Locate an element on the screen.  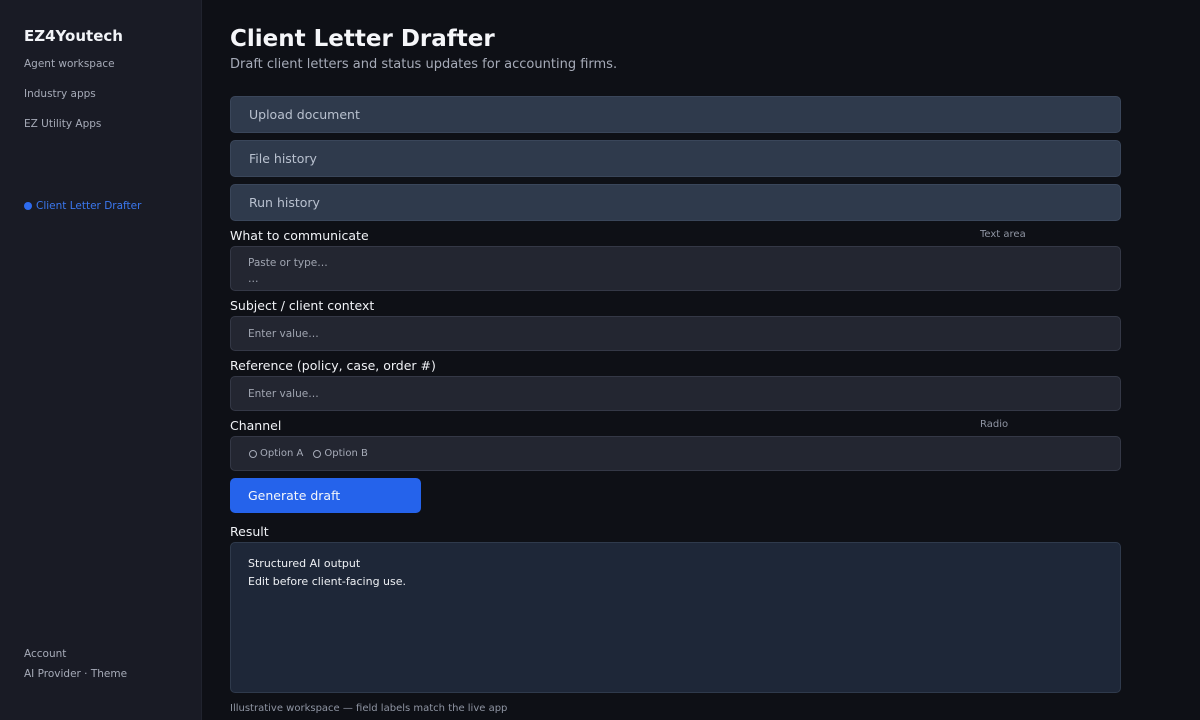
result-line-1: Structured AI output is located at coordinates (304, 563).